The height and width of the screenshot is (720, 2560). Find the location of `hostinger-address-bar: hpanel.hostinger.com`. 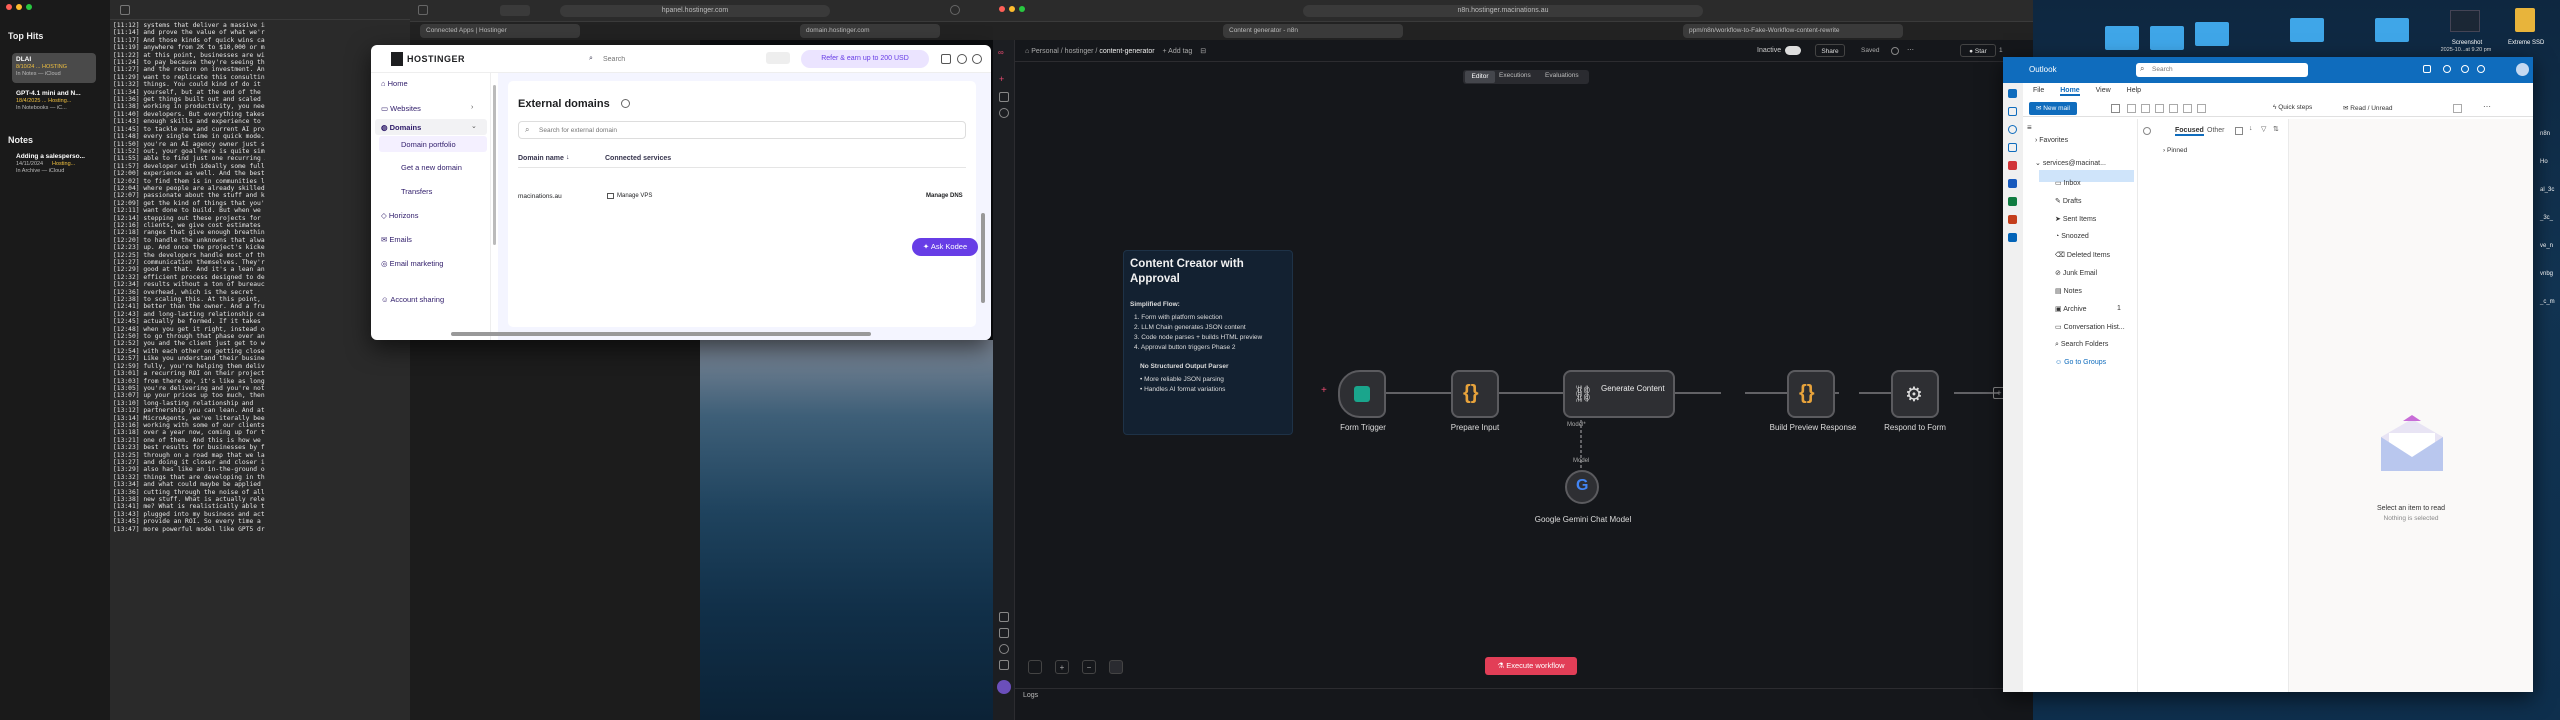

hostinger-address-bar: hpanel.hostinger.com is located at coordinates (695, 11).